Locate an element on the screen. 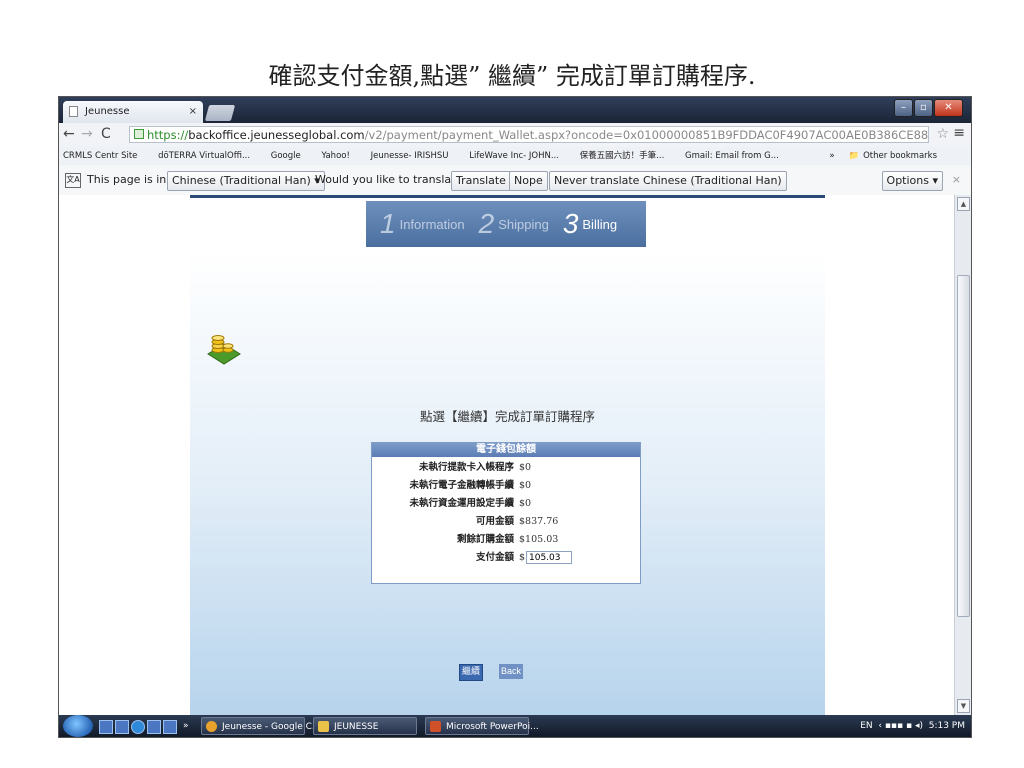 The width and height of the screenshot is (1024, 768). wallet-row-label: 剩餘訂購金額 is located at coordinates (485, 539).